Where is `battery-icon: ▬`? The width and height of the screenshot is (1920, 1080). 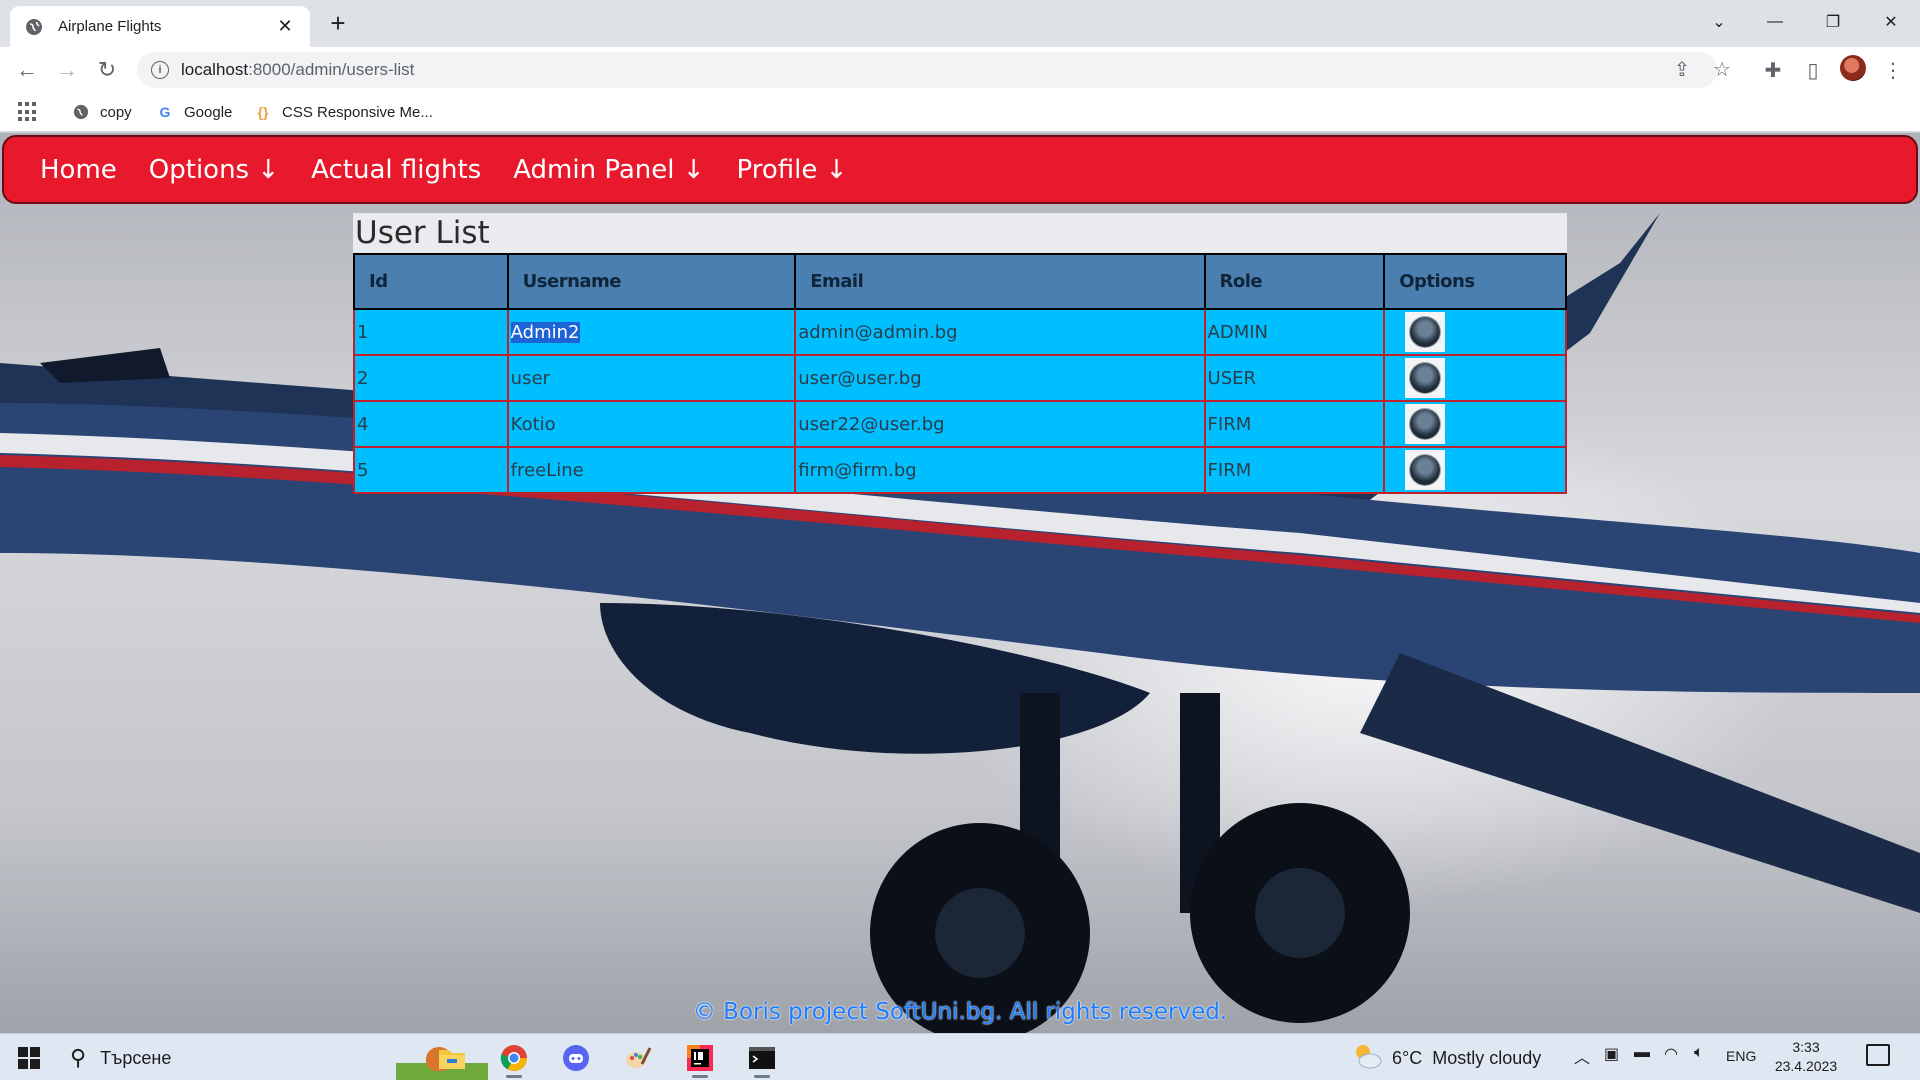
battery-icon: ▬ is located at coordinates (1642, 1053).